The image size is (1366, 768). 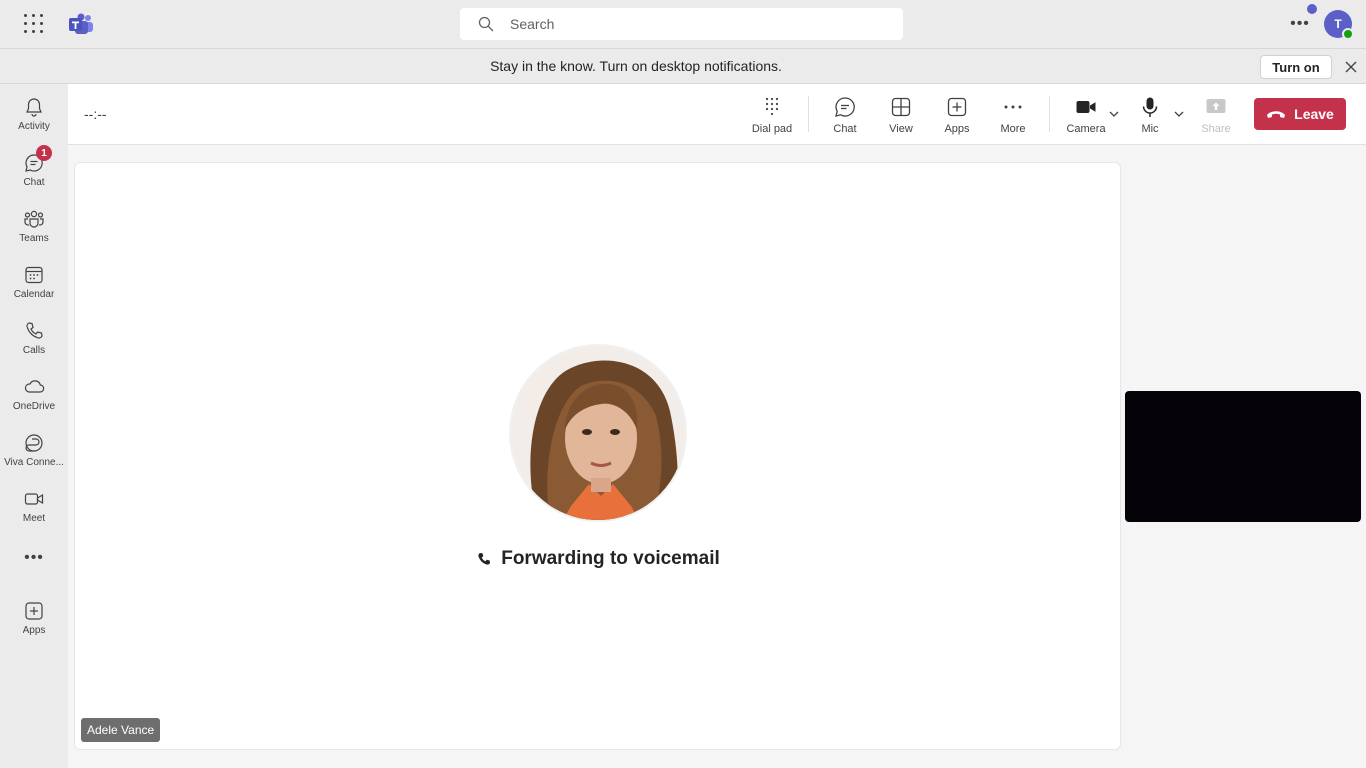 What do you see at coordinates (34, 24) in the screenshot?
I see `app-launcher-icon` at bounding box center [34, 24].